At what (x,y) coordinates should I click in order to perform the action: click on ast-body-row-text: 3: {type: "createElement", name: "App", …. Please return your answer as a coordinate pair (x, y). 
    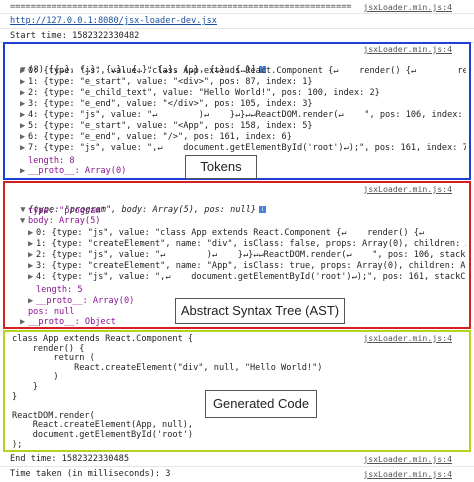
    Looking at the image, I should click on (251, 266).